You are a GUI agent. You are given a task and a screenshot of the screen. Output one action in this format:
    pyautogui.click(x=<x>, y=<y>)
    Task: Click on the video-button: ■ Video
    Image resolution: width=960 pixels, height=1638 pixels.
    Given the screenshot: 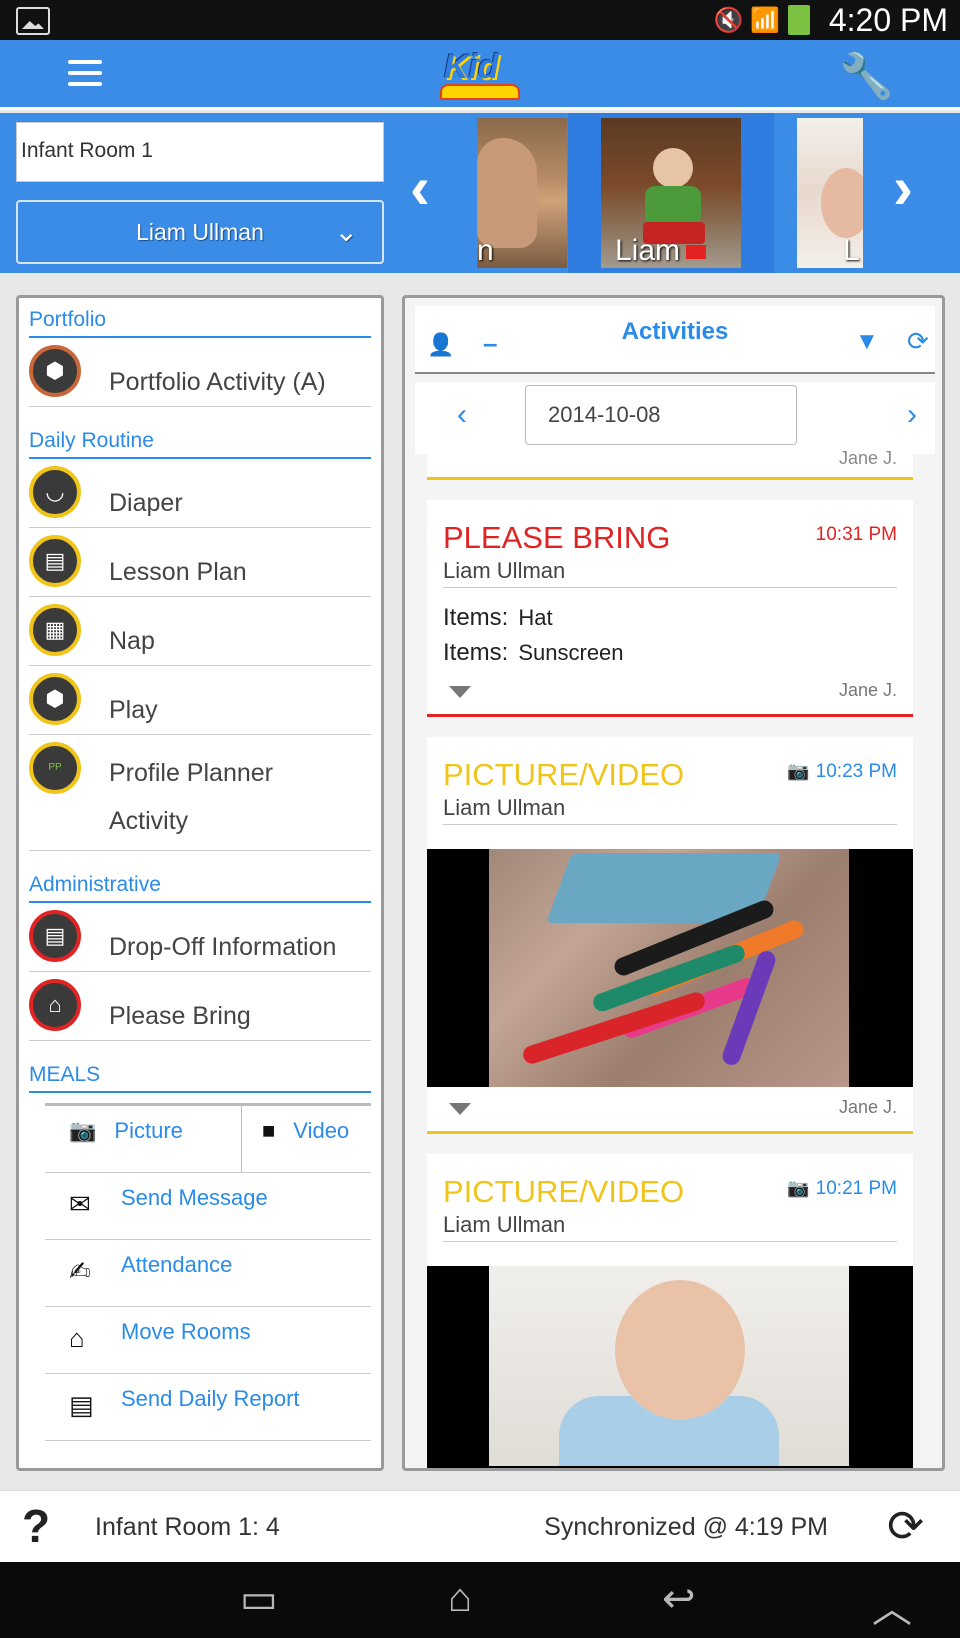 What is the action you would take?
    pyautogui.click(x=295, y=1139)
    